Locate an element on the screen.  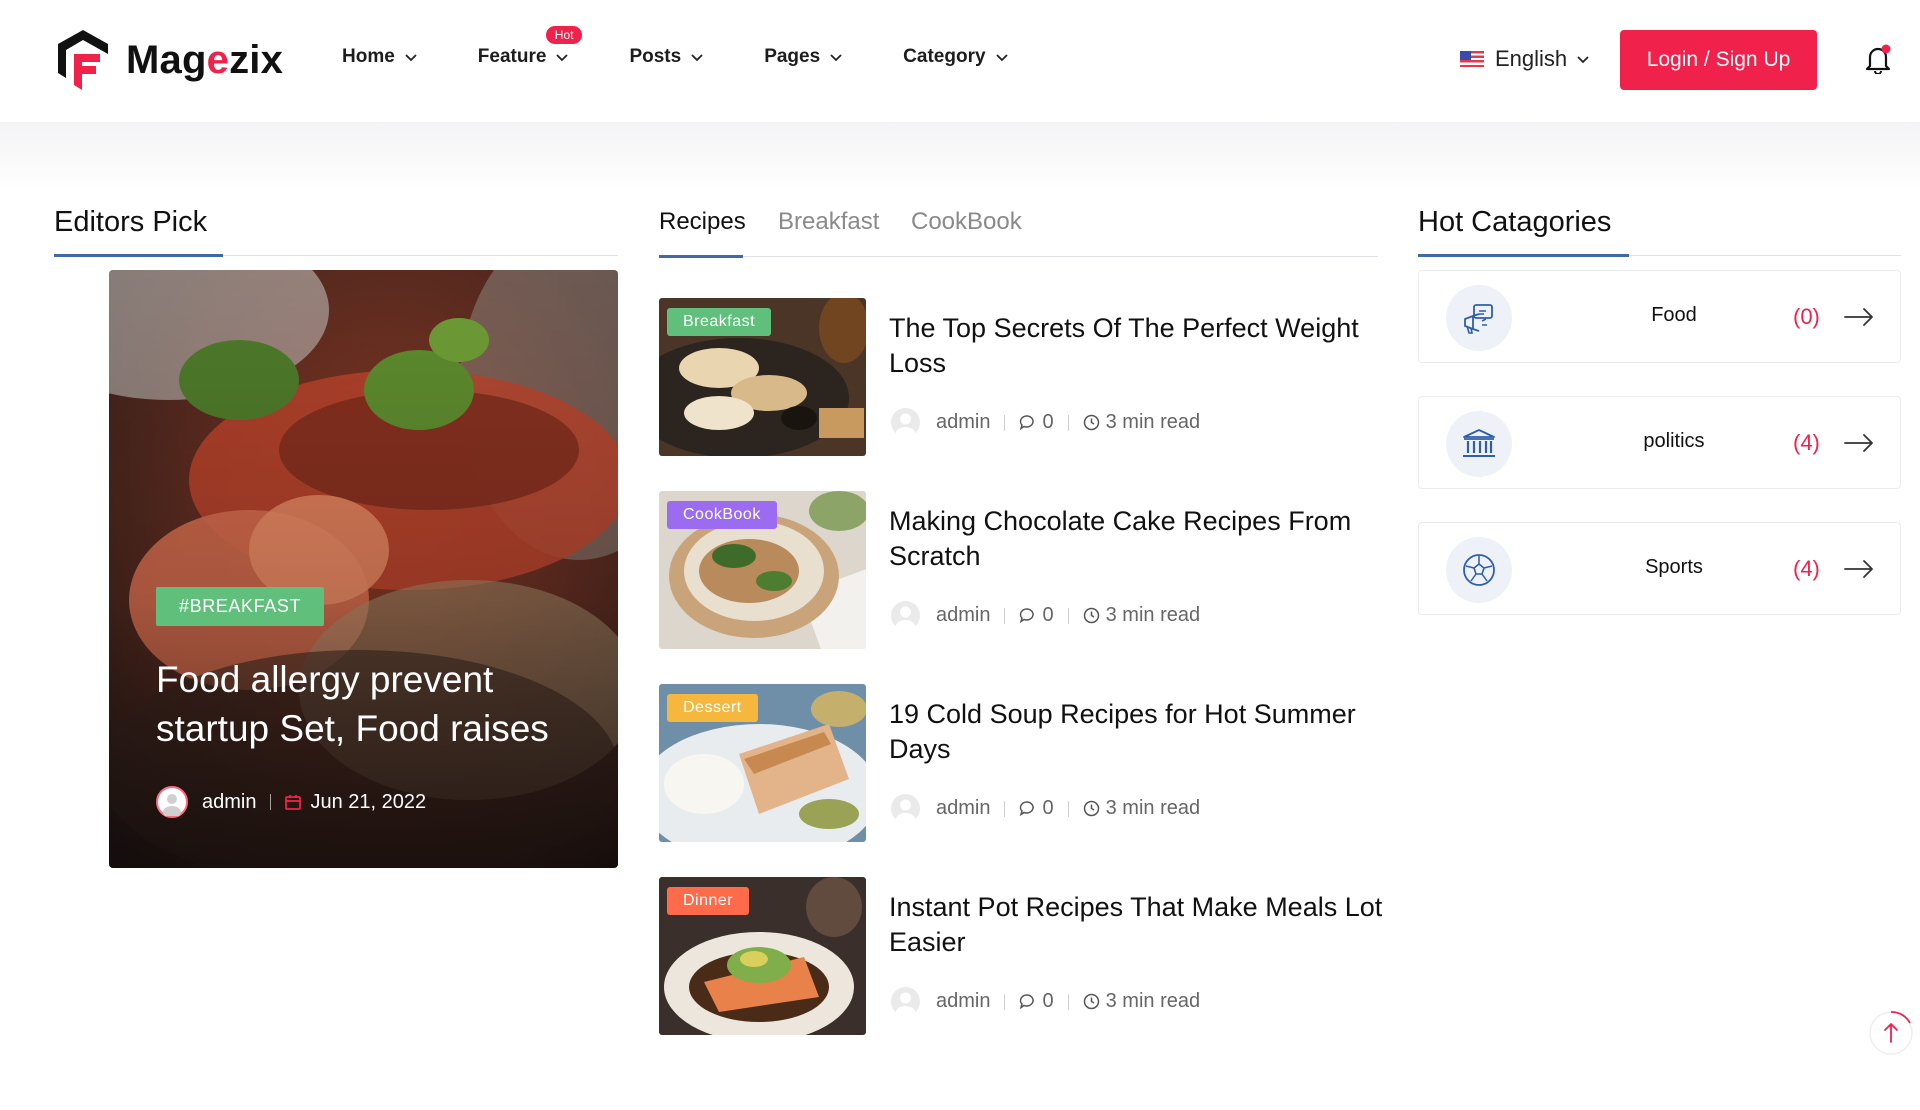
post-thumbnail: Dessert is located at coordinates (762, 763).